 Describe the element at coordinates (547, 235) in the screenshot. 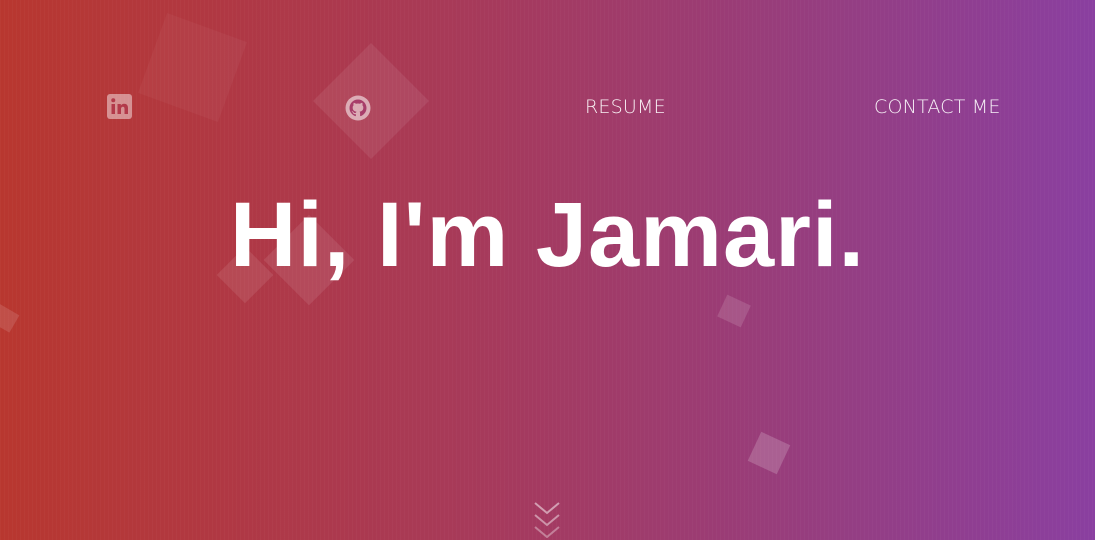

I see `hero-title: Hi, I'm Jamari.` at that location.